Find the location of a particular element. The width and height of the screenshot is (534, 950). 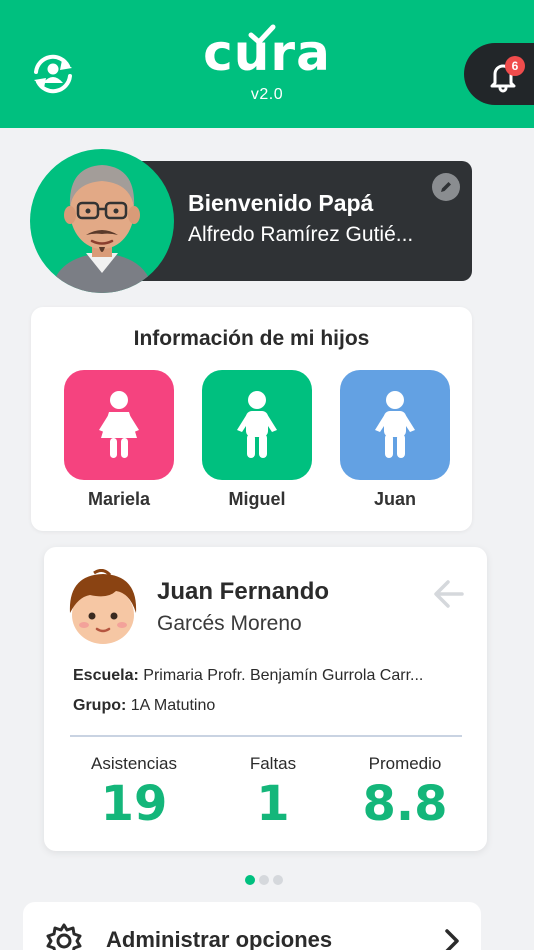

pencil-icon is located at coordinates (446, 187).